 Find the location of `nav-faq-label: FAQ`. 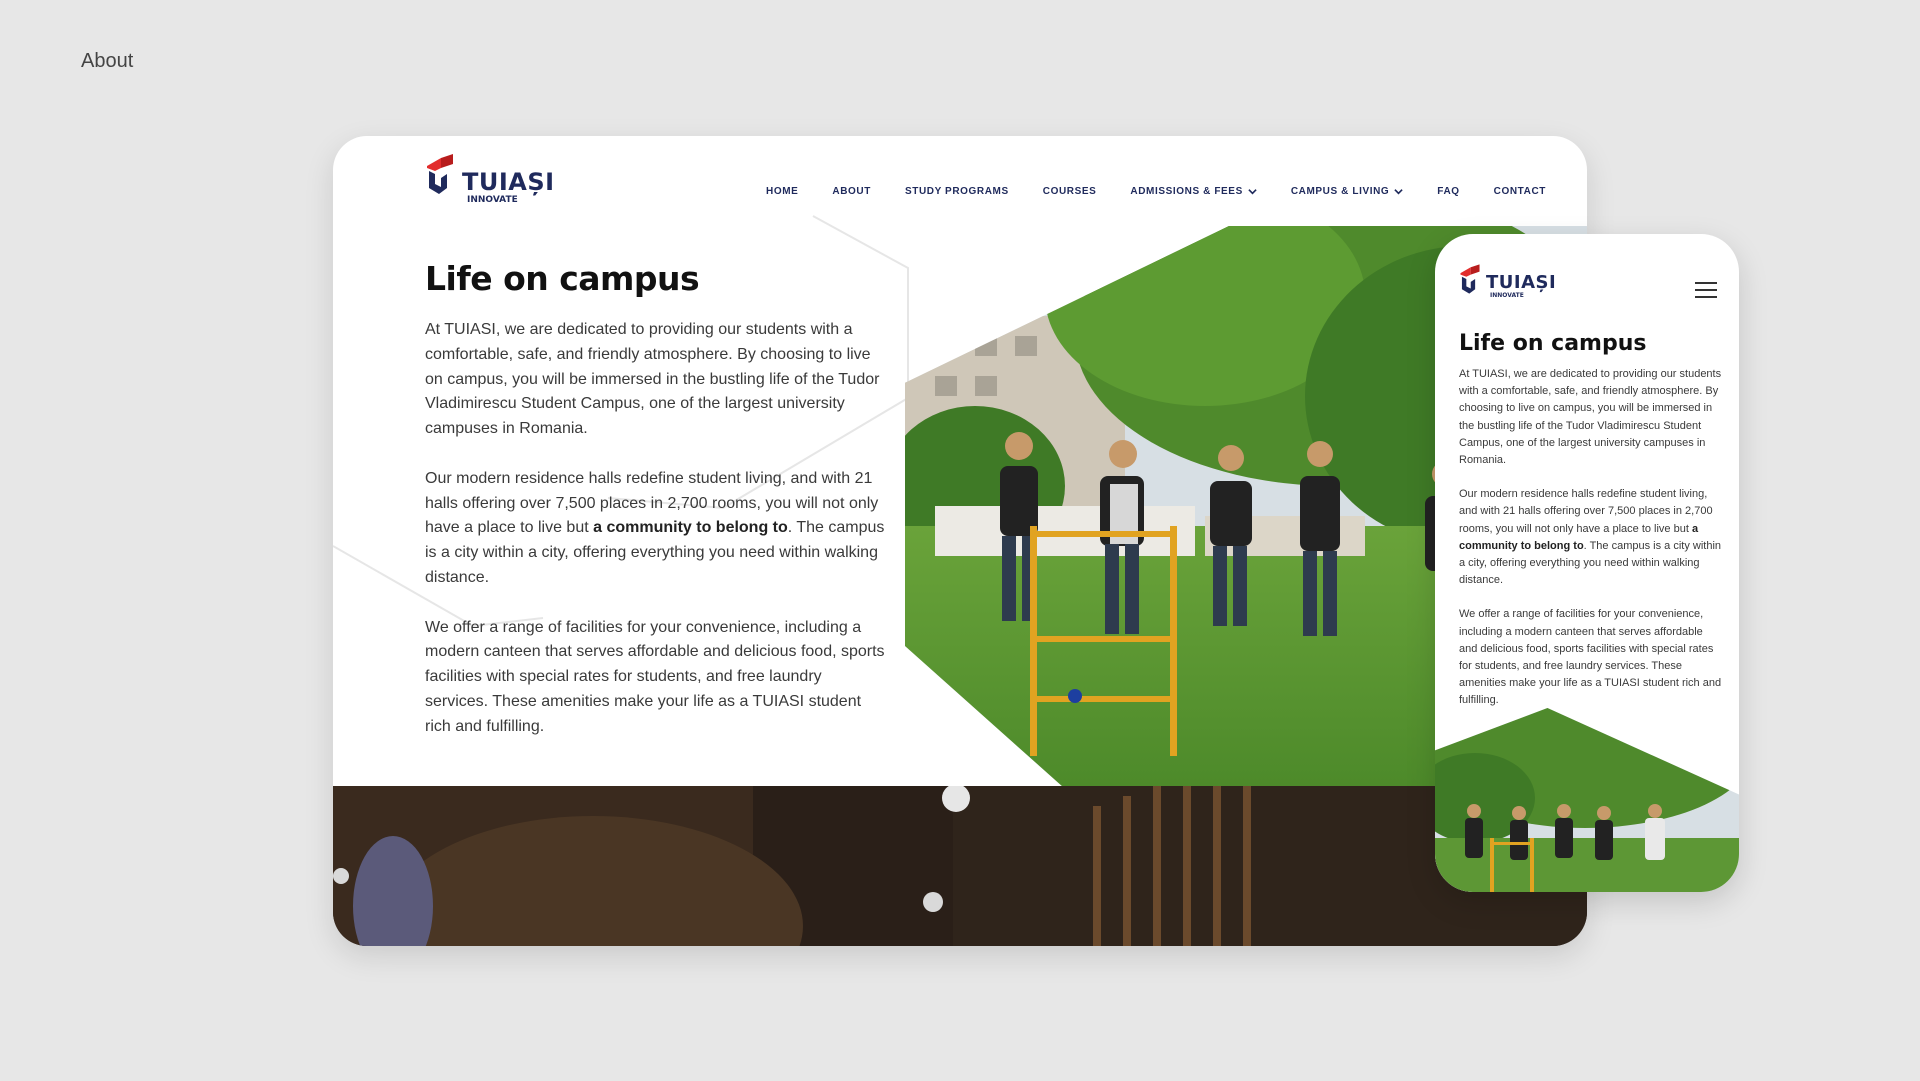

nav-faq-label: FAQ is located at coordinates (1448, 191).